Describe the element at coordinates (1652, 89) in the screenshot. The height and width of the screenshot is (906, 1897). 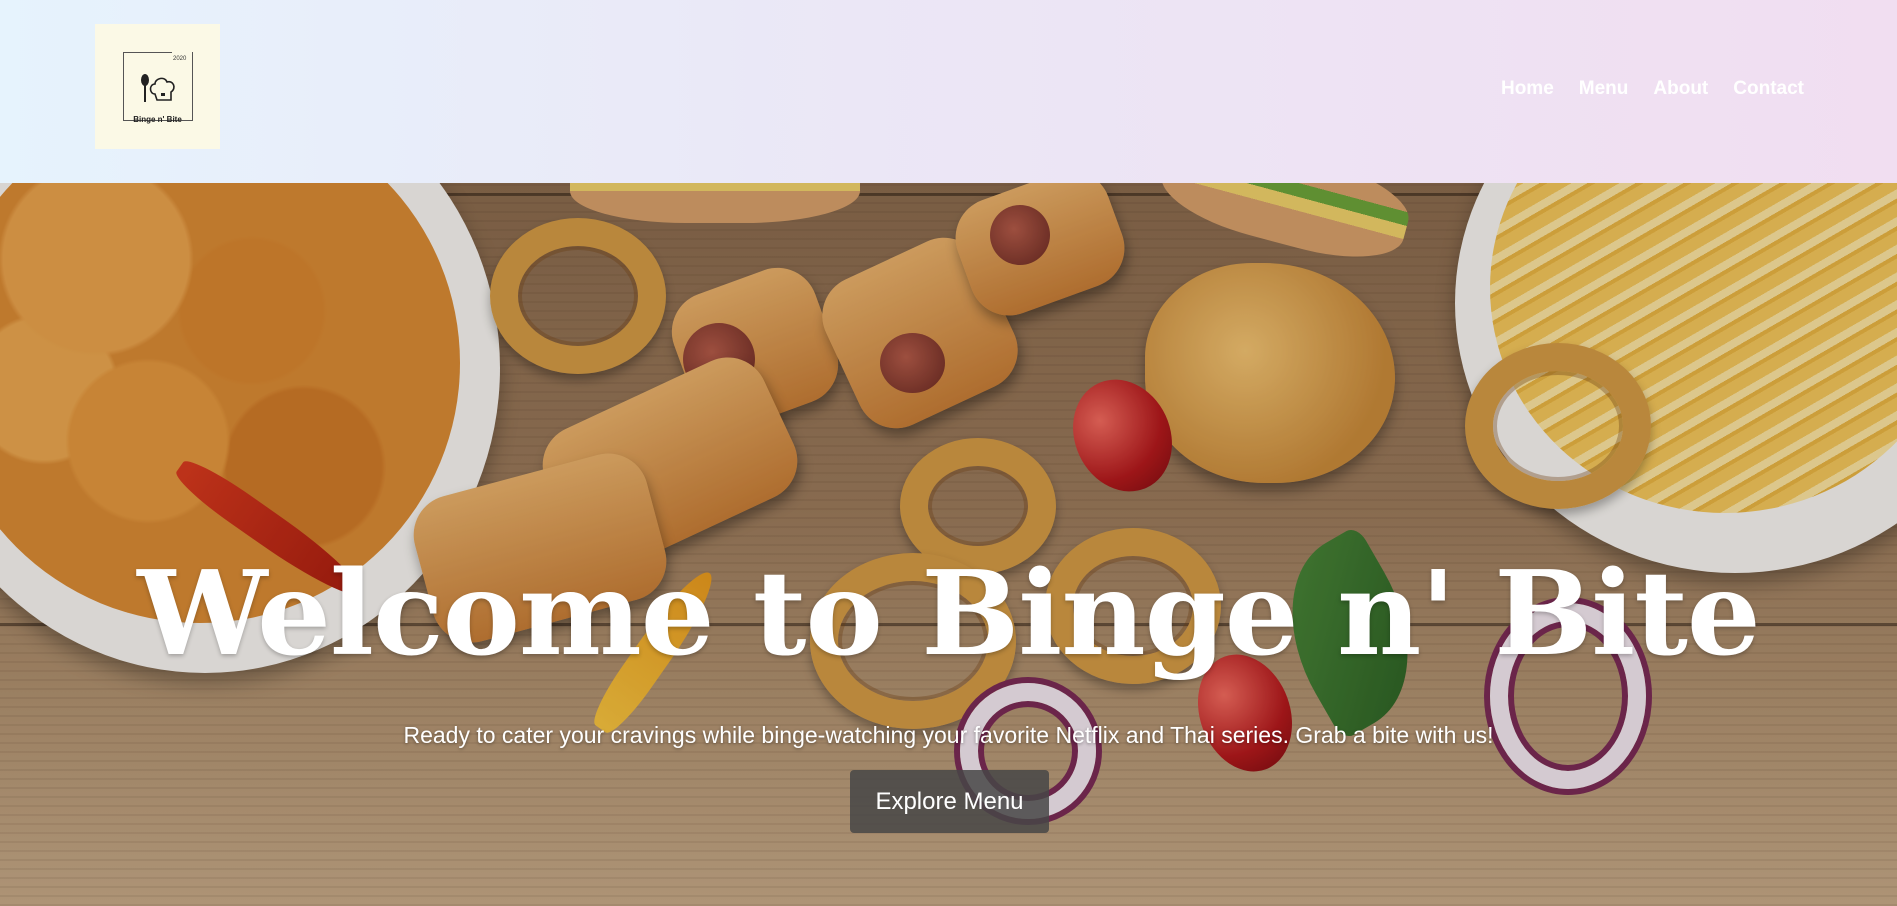
I see `main-nav: Home Menu About Contact` at that location.